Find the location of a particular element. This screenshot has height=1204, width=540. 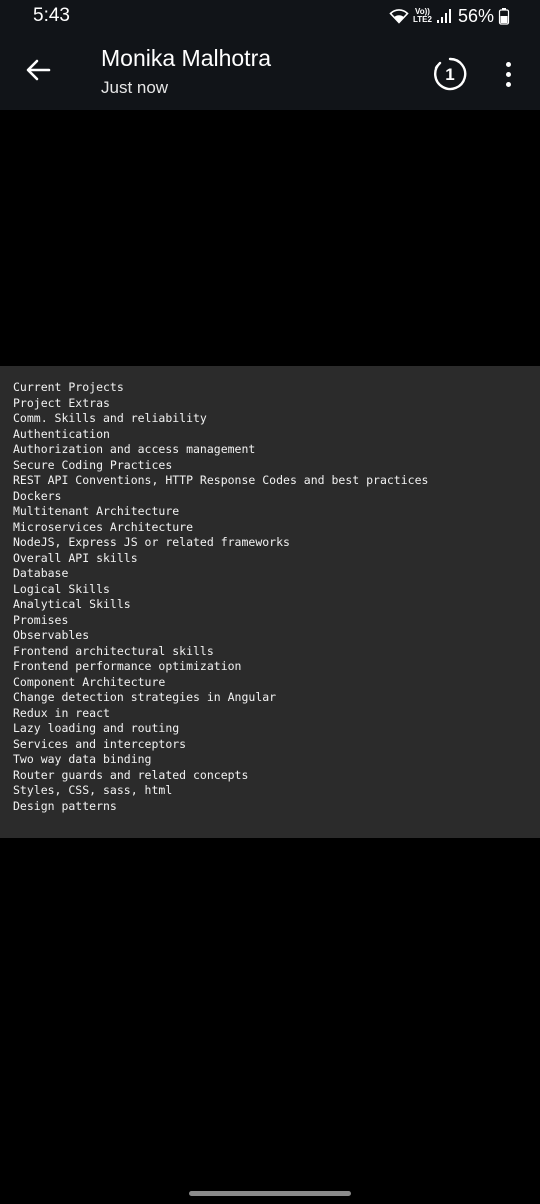

status-time: 5:43 is located at coordinates (51, 15).